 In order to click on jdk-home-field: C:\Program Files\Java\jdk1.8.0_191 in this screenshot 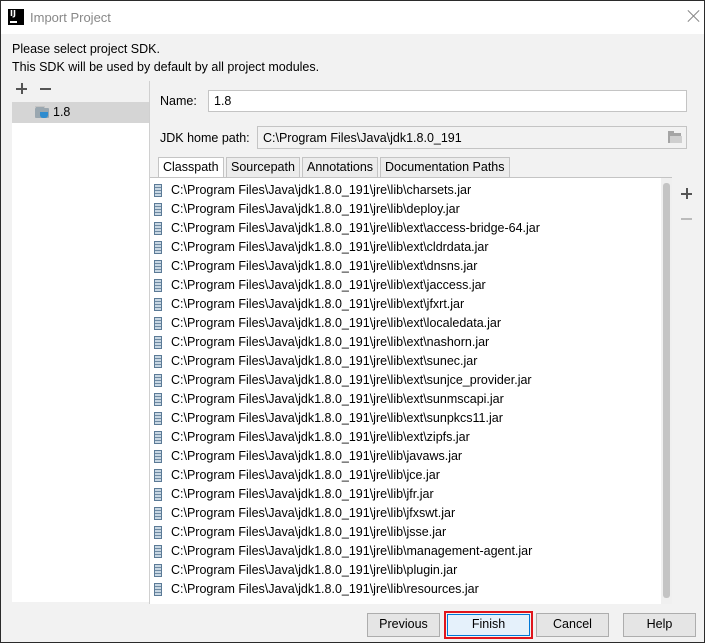, I will do `click(472, 137)`.